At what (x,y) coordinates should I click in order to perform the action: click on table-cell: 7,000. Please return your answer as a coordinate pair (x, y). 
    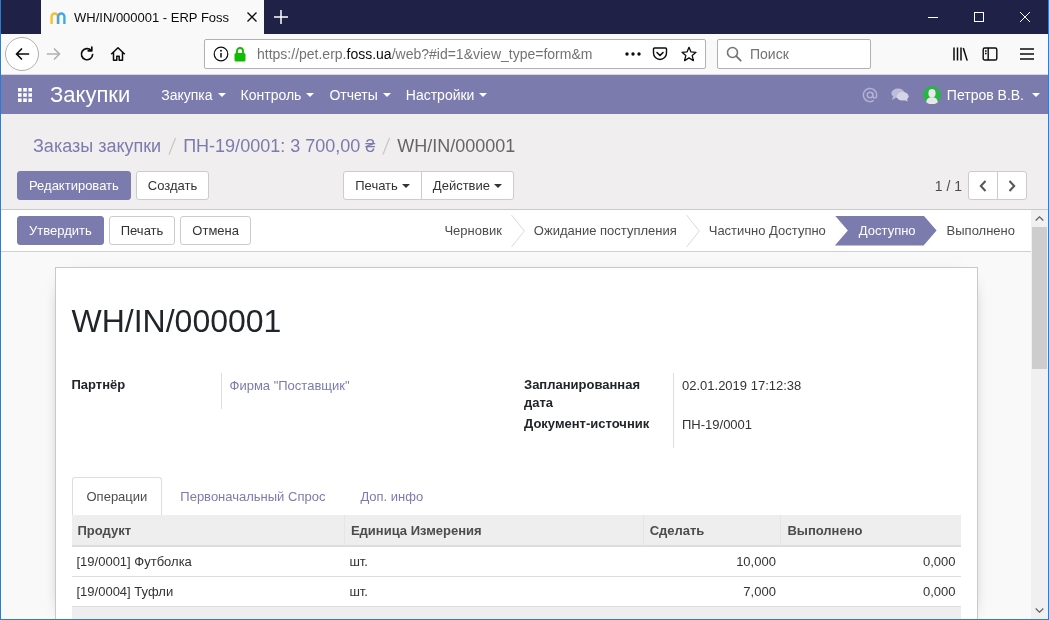
    Looking at the image, I should click on (712, 591).